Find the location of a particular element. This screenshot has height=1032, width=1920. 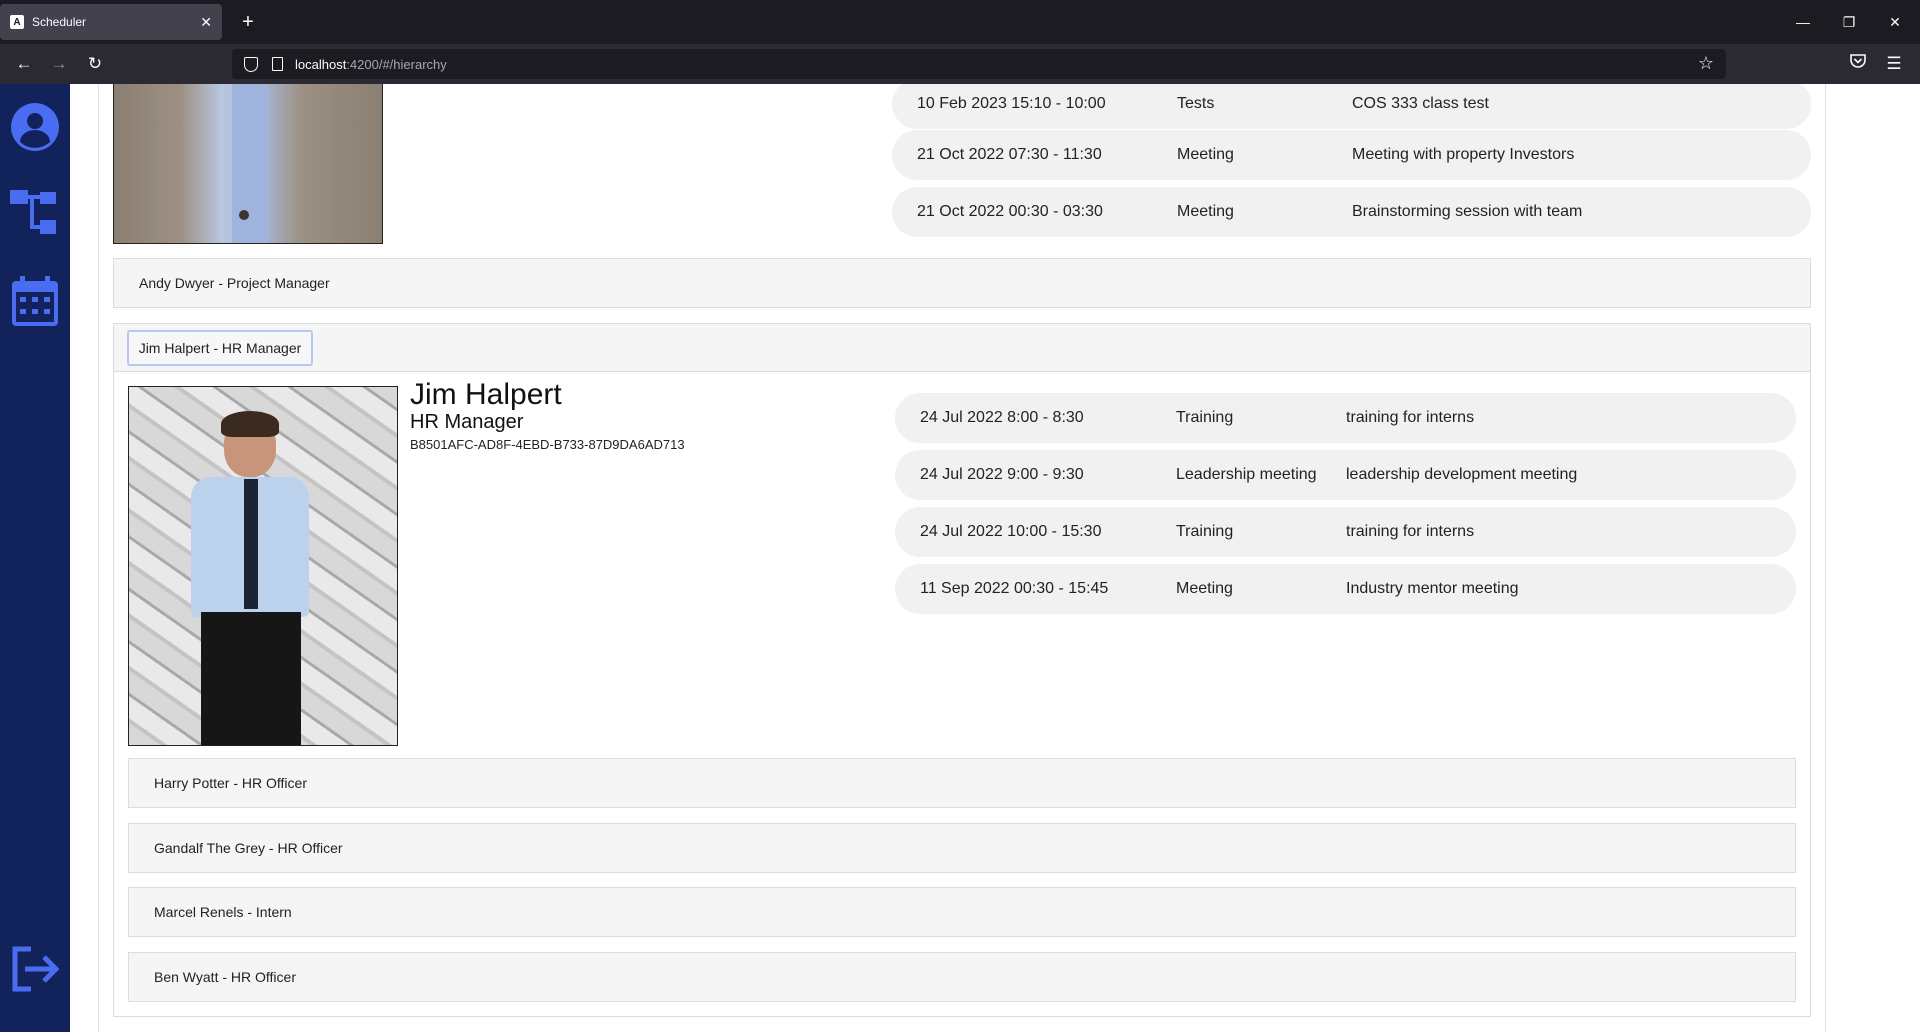

calendar-icon is located at coordinates (35, 301).